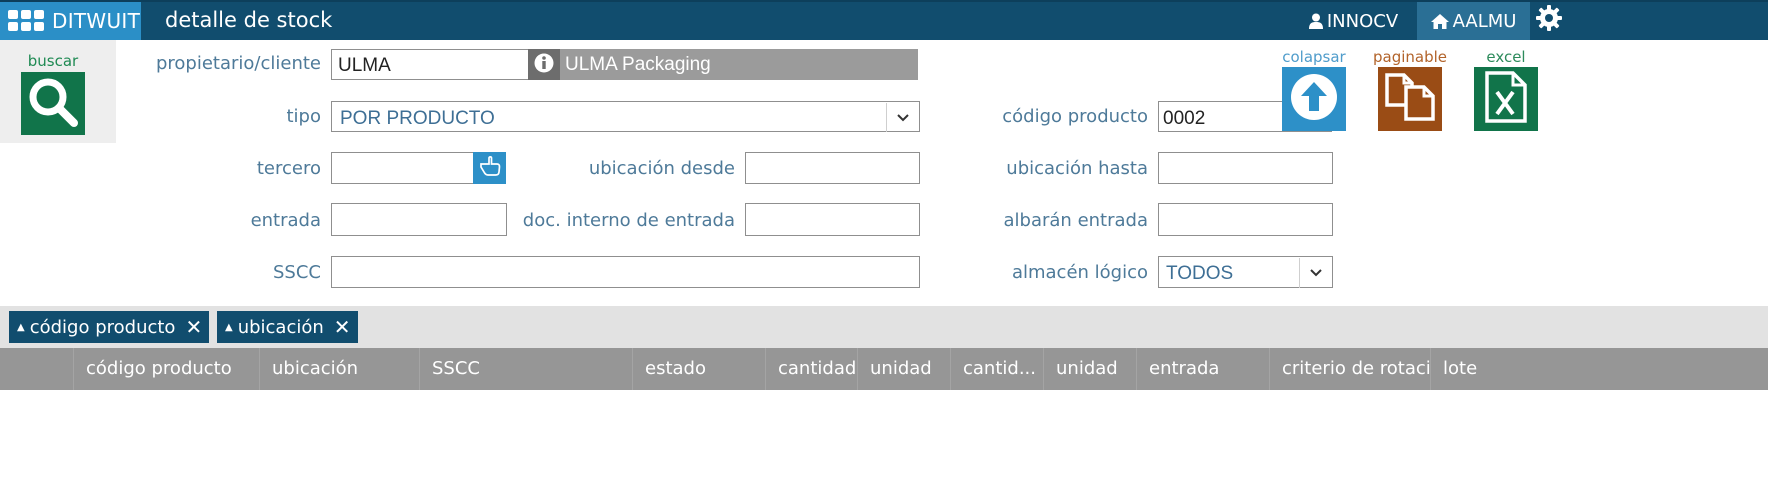 This screenshot has width=1768, height=504. What do you see at coordinates (1245, 272) in the screenshot?
I see `almacen-select: TODOS` at bounding box center [1245, 272].